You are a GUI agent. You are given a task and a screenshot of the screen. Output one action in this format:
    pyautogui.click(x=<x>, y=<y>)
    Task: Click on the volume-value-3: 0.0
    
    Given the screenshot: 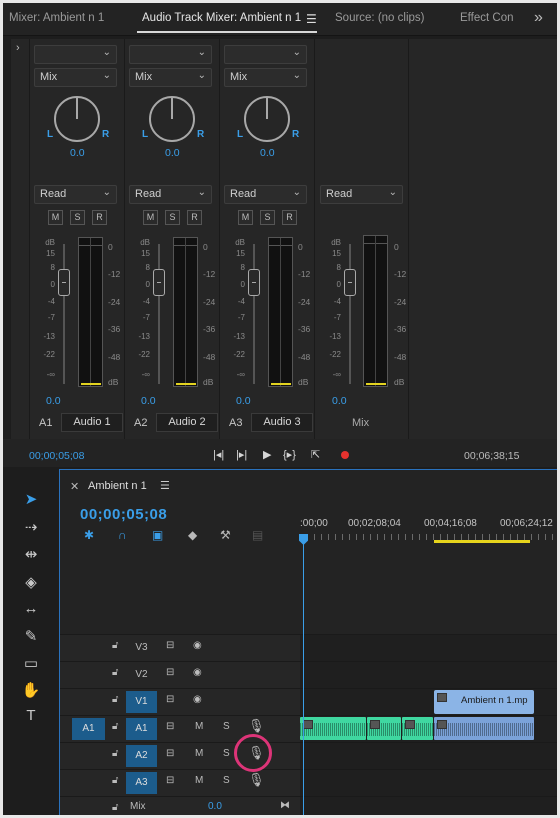 What is the action you would take?
    pyautogui.click(x=243, y=401)
    